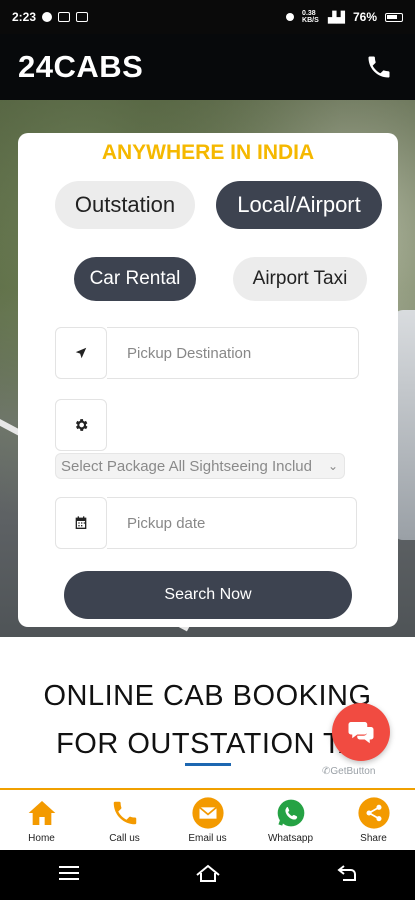 This screenshot has width=415, height=900. Describe the element at coordinates (332, 466) in the screenshot. I see `chevron-down-icon: ⌄` at that location.